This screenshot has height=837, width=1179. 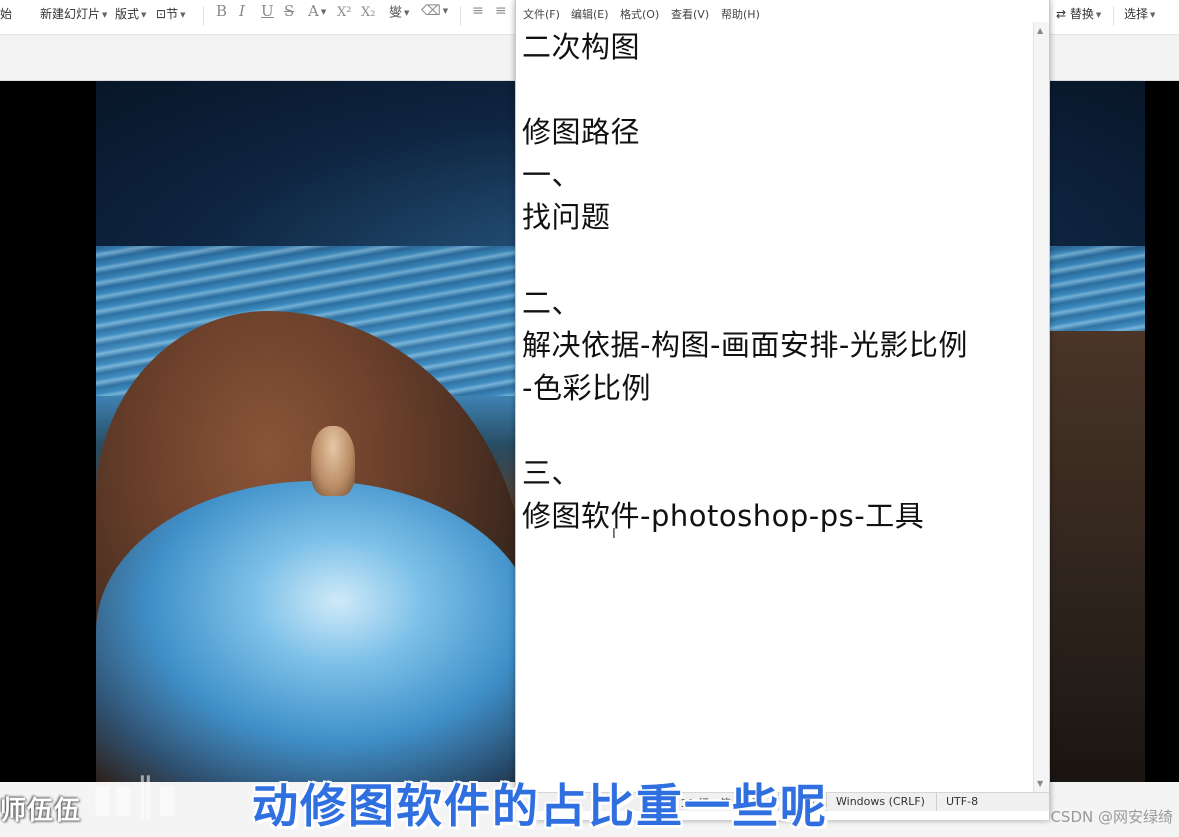 I want to click on new-slide-label: 新建幻灯片, so click(x=70, y=14).